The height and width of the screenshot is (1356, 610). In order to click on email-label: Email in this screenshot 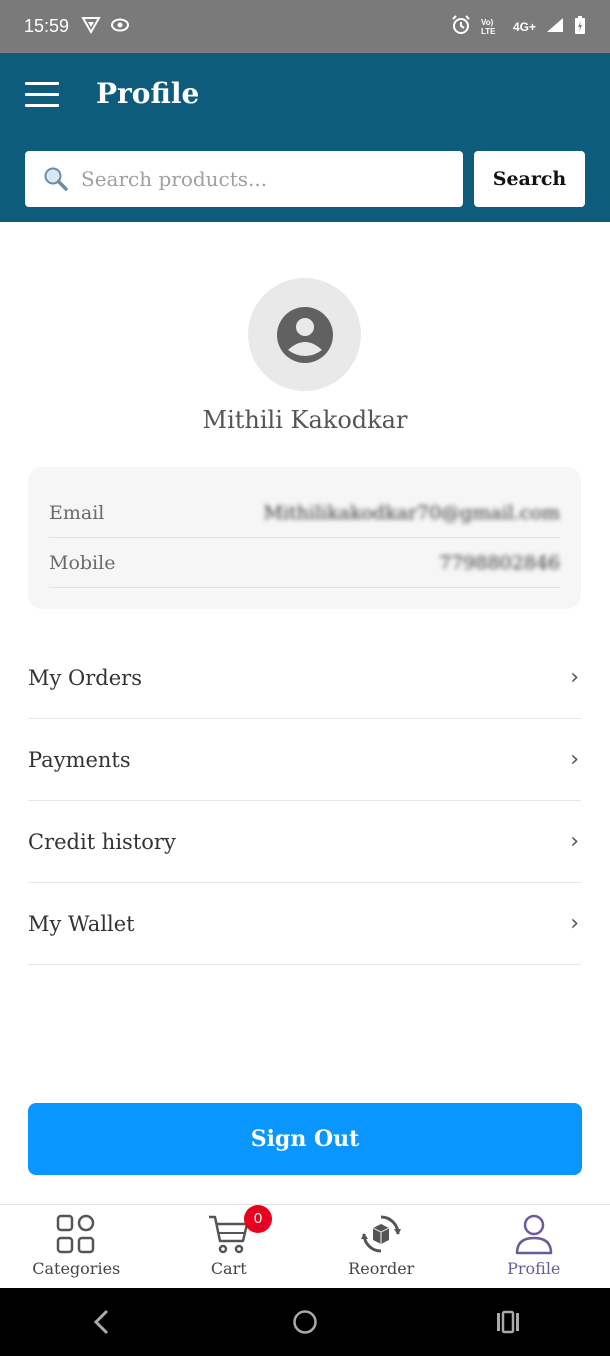, I will do `click(77, 512)`.